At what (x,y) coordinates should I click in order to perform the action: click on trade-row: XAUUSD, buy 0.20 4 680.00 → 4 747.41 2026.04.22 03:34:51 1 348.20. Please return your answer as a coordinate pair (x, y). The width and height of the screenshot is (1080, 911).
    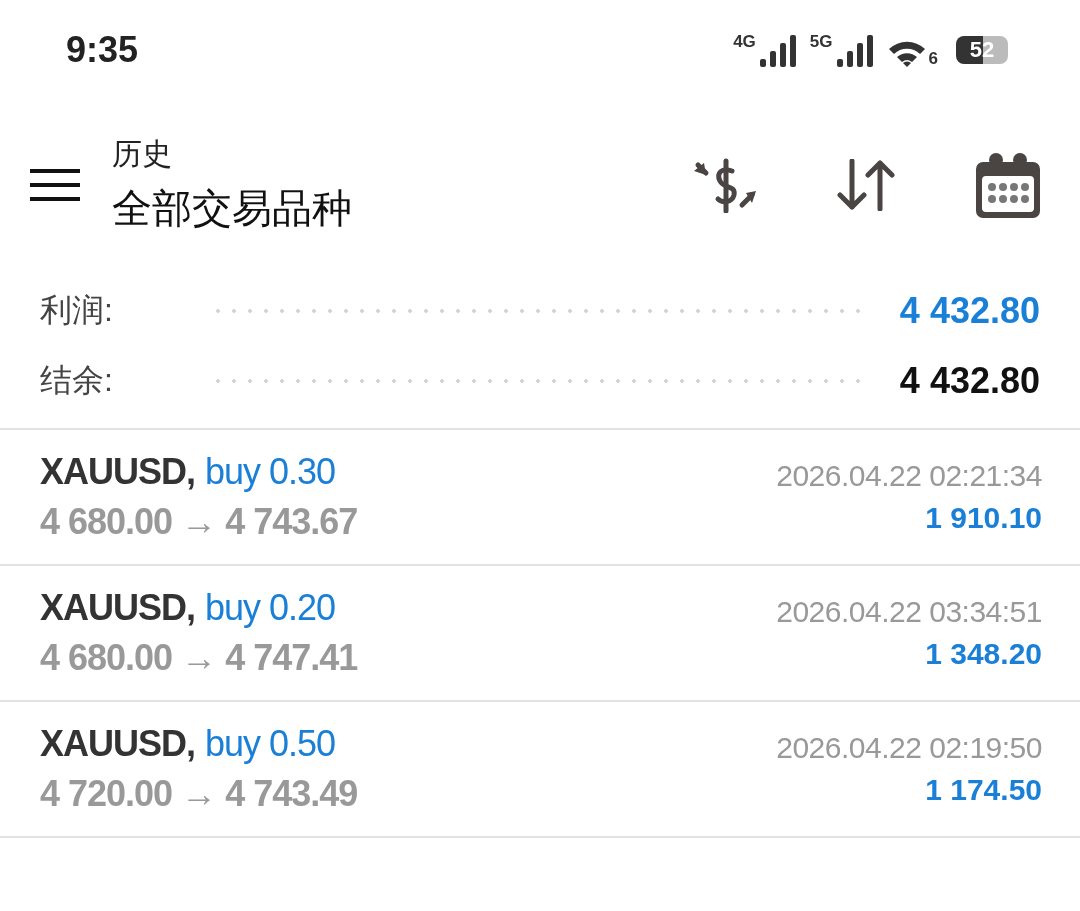
    Looking at the image, I should click on (540, 634).